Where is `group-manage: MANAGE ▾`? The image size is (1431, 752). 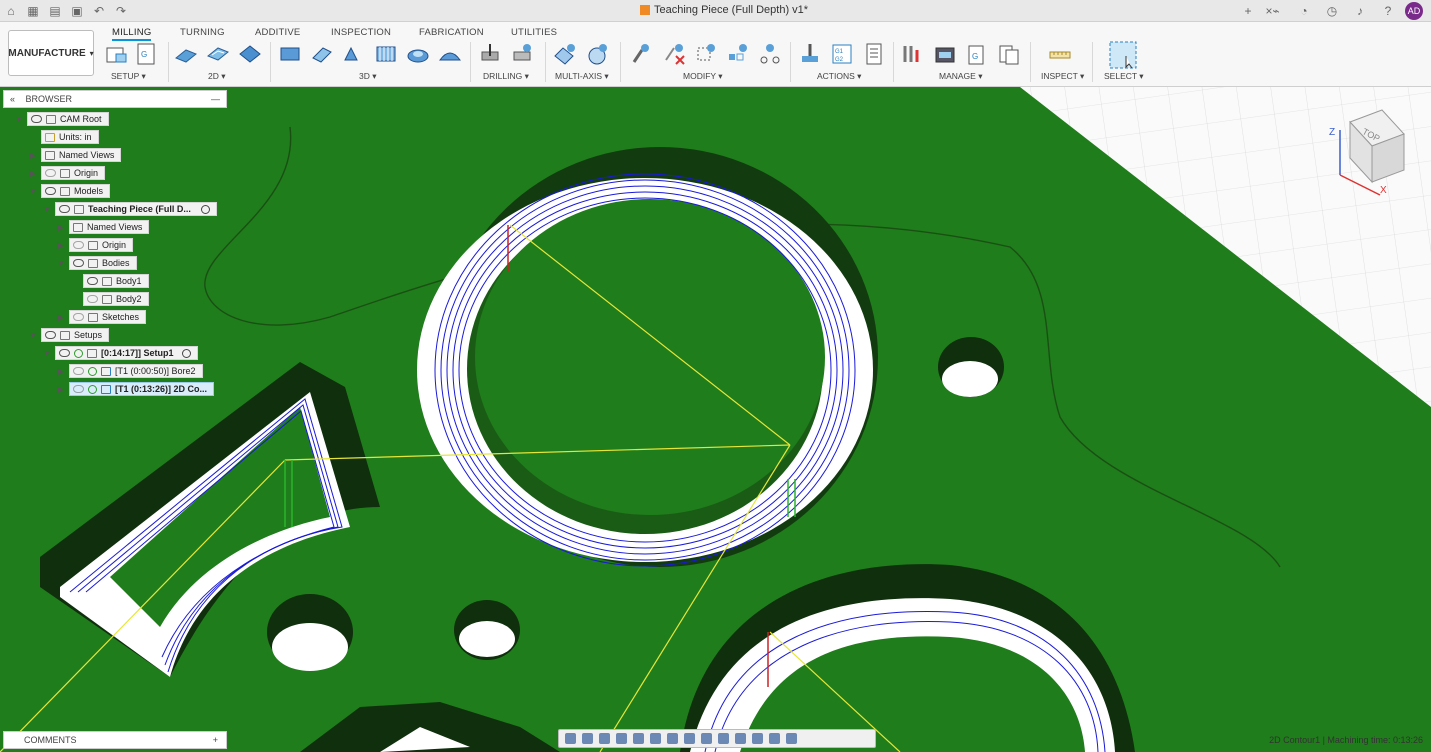 group-manage: MANAGE ▾ is located at coordinates (960, 76).